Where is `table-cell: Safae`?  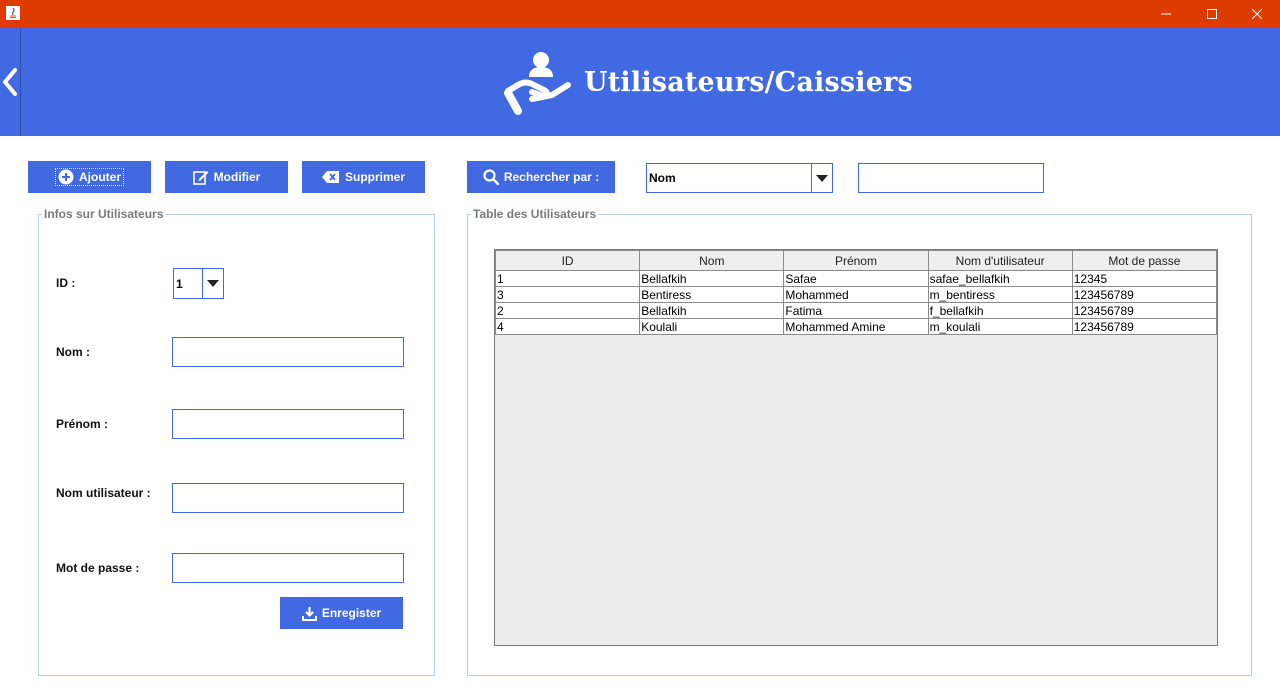
table-cell: Safae is located at coordinates (856, 278).